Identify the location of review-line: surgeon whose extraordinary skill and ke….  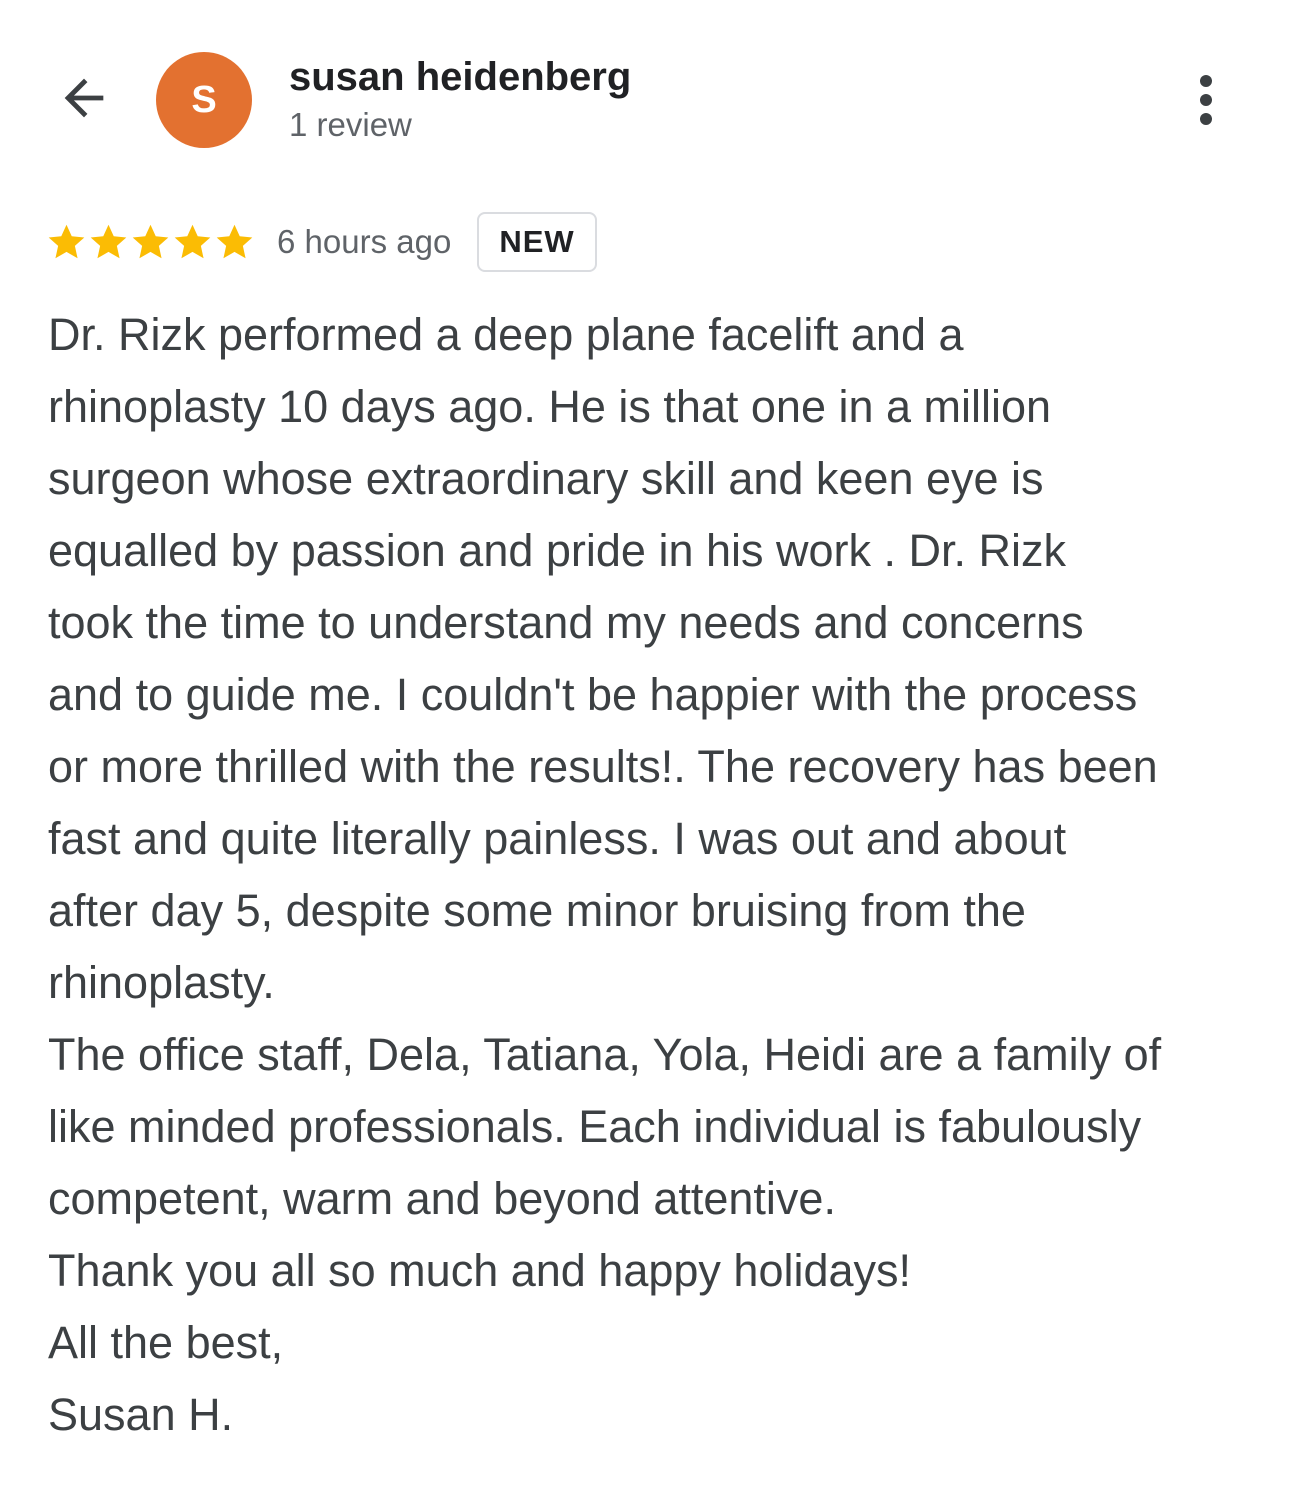
(546, 478).